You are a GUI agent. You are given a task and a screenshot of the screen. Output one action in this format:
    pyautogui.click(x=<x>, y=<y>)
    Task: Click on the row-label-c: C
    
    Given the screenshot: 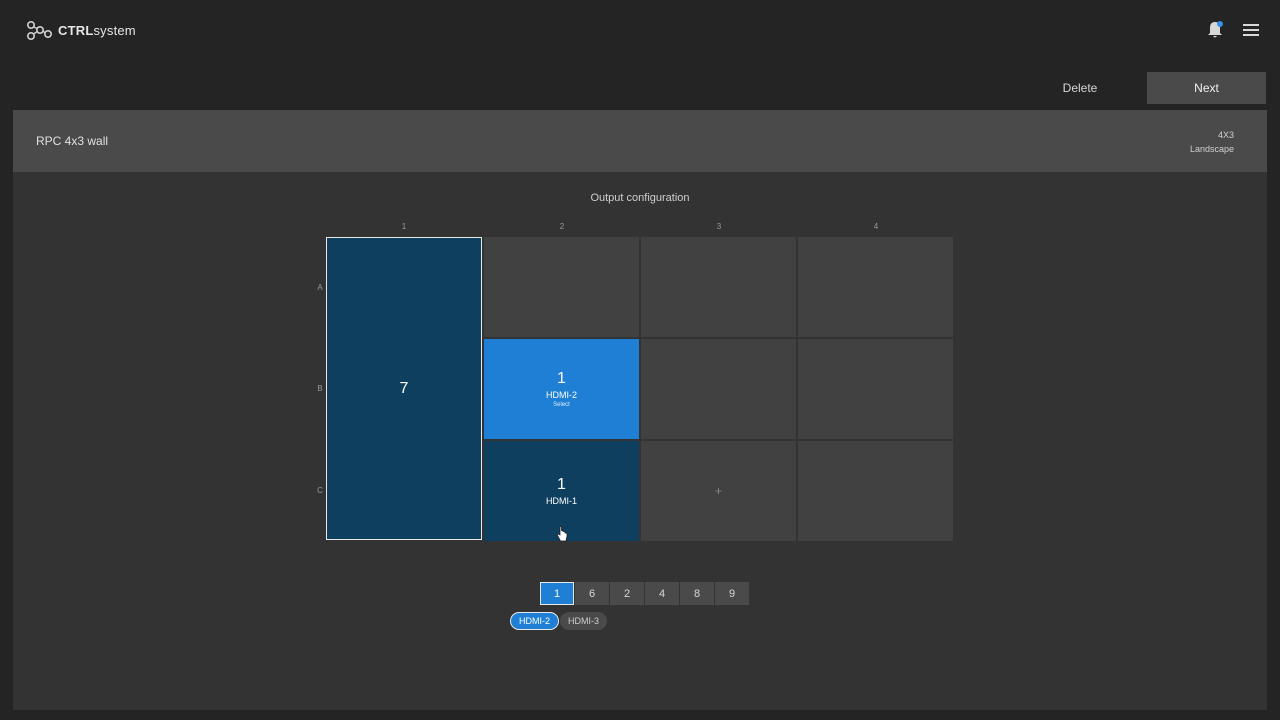 What is the action you would take?
    pyautogui.click(x=320, y=490)
    